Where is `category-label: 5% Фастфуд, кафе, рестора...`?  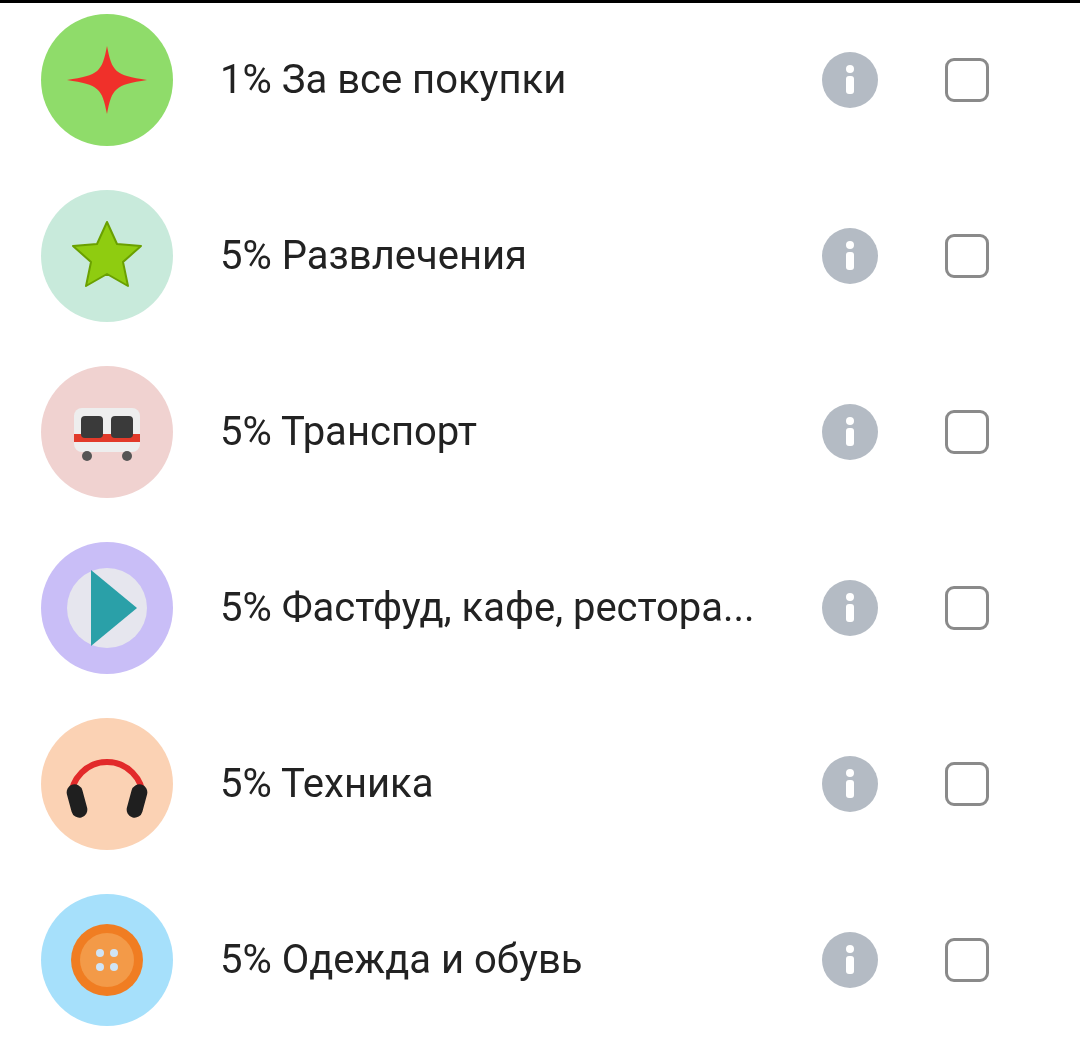 category-label: 5% Фастфуд, кафе, рестора... is located at coordinates (488, 608).